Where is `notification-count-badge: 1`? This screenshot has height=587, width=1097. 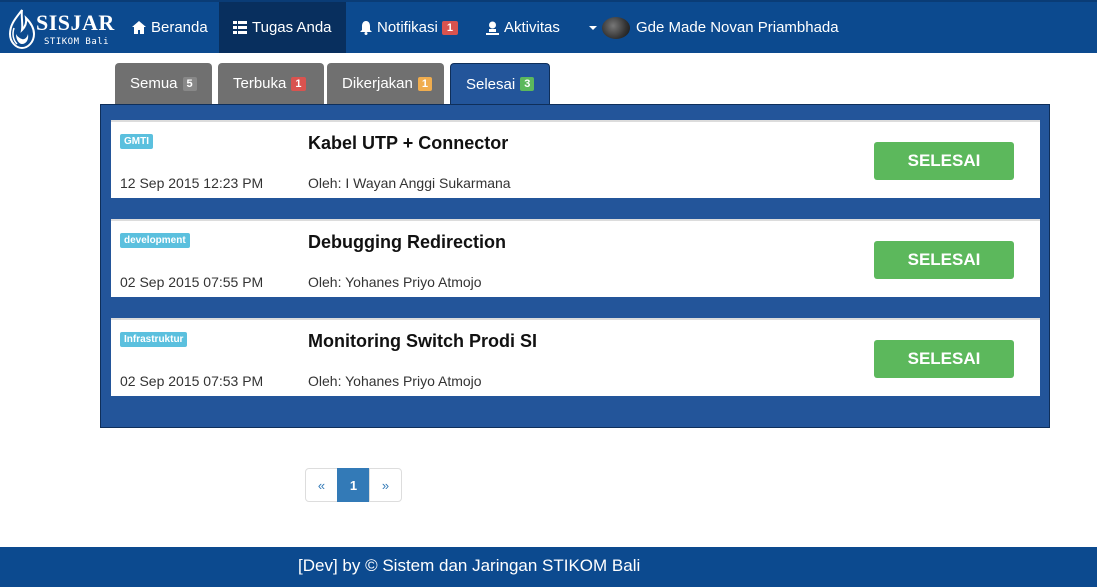
notification-count-badge: 1 is located at coordinates (449, 27).